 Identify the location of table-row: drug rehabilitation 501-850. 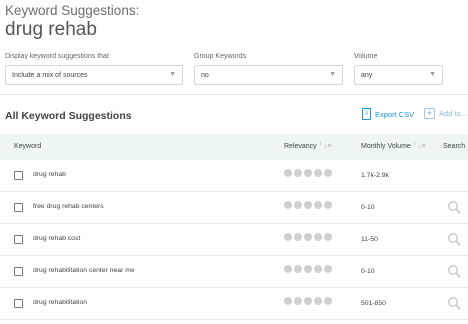
(234, 304).